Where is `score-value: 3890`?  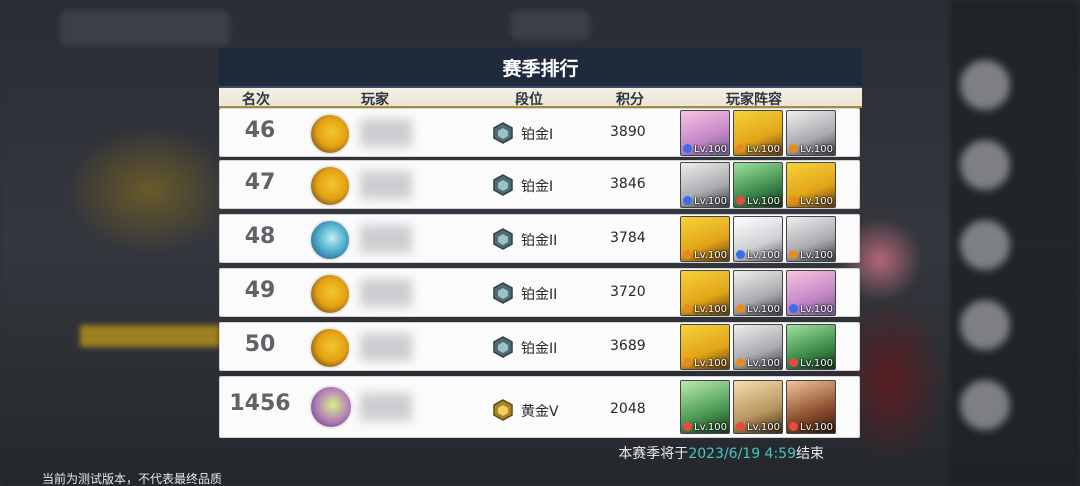
score-value: 3890 is located at coordinates (628, 132).